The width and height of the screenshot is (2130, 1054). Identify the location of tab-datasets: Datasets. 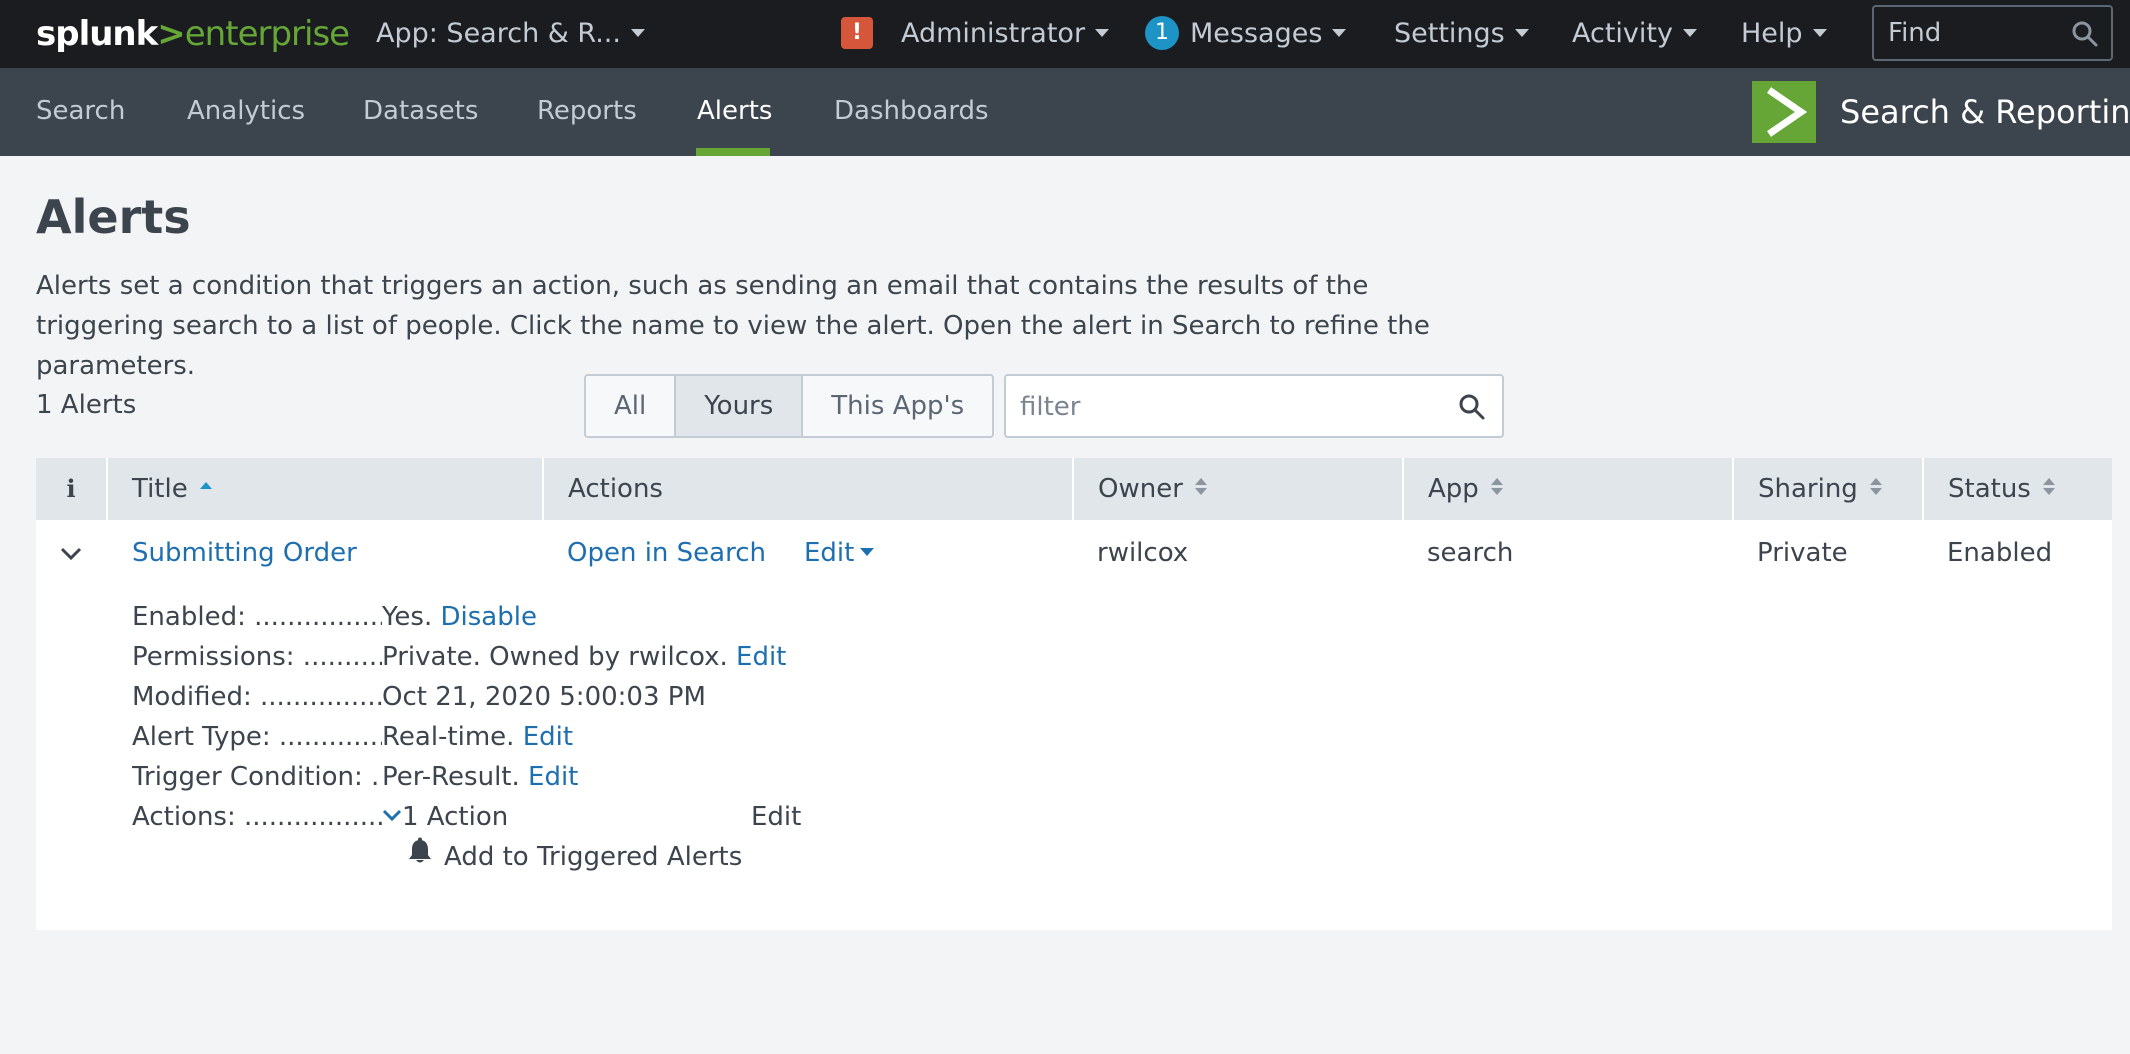
(420, 111).